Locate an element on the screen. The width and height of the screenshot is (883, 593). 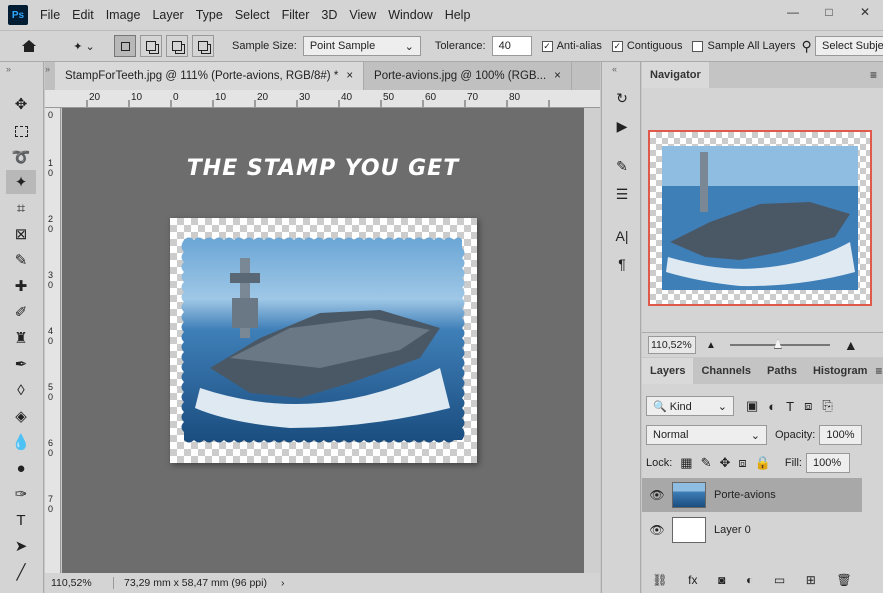
menu-type: Type is located at coordinates (209, 15).